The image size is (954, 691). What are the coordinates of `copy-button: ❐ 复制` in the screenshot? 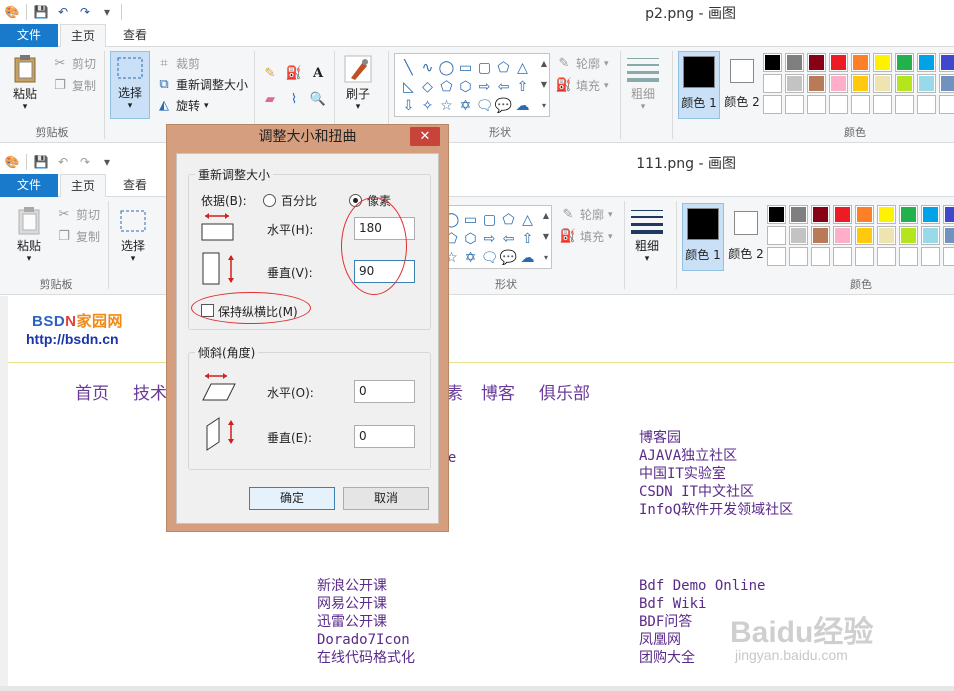 It's located at (78, 236).